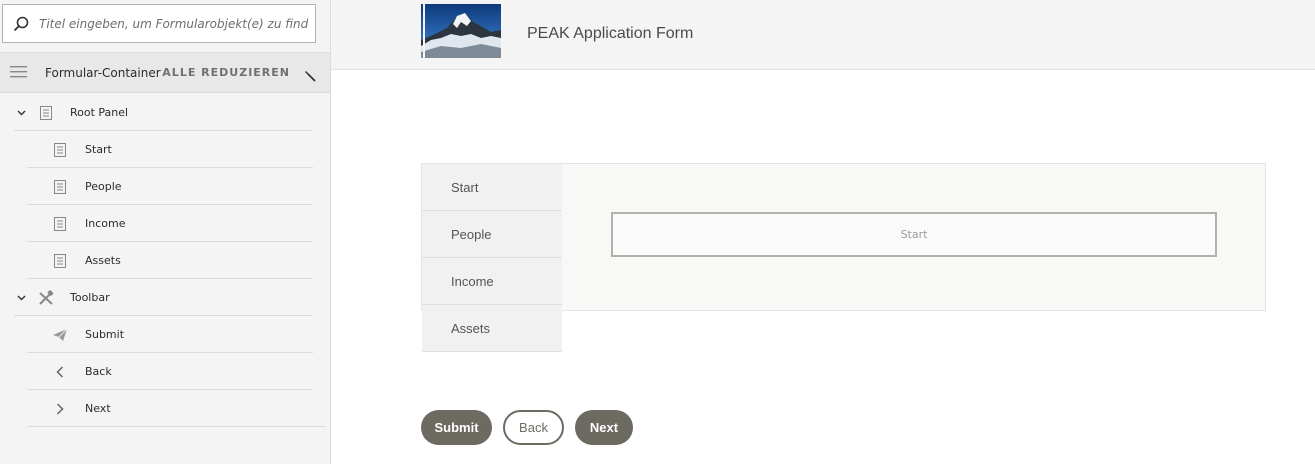 Image resolution: width=1315 pixels, height=464 pixels. What do you see at coordinates (103, 260) in the screenshot?
I see `tree-item-label: Assets` at bounding box center [103, 260].